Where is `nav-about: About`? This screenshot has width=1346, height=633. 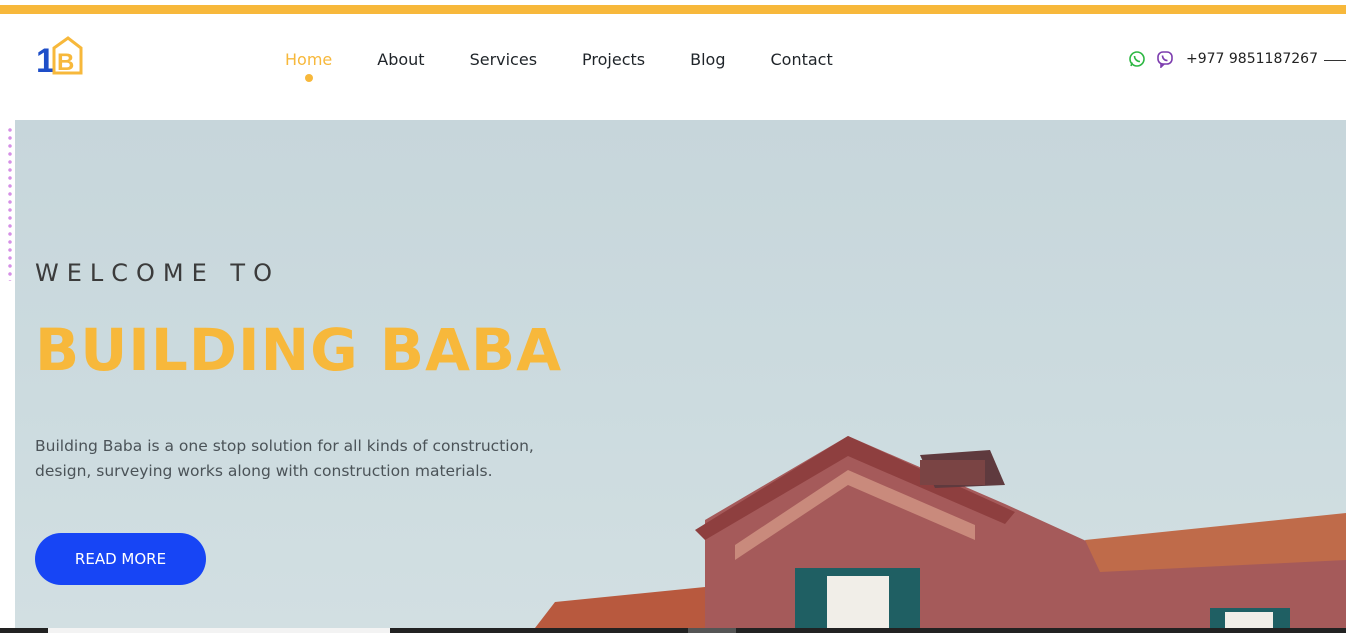
nav-about: About is located at coordinates (400, 59).